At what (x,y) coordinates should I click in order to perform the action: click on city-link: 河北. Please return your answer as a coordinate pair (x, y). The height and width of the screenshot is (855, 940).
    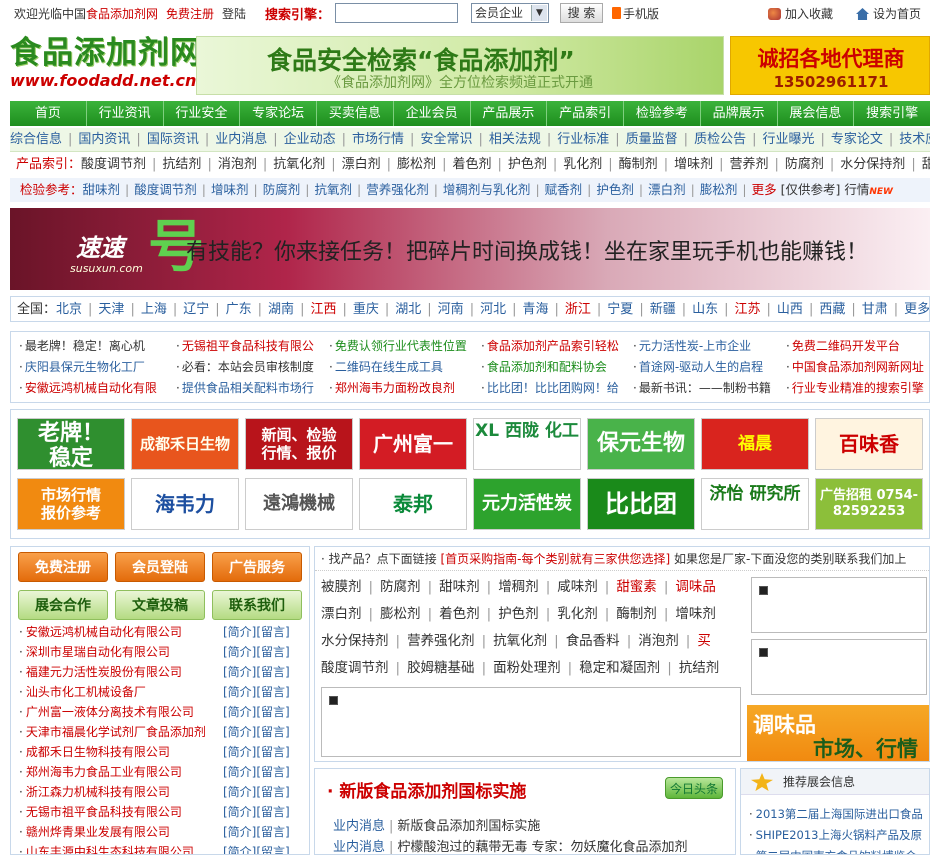
    Looking at the image, I should click on (493, 309).